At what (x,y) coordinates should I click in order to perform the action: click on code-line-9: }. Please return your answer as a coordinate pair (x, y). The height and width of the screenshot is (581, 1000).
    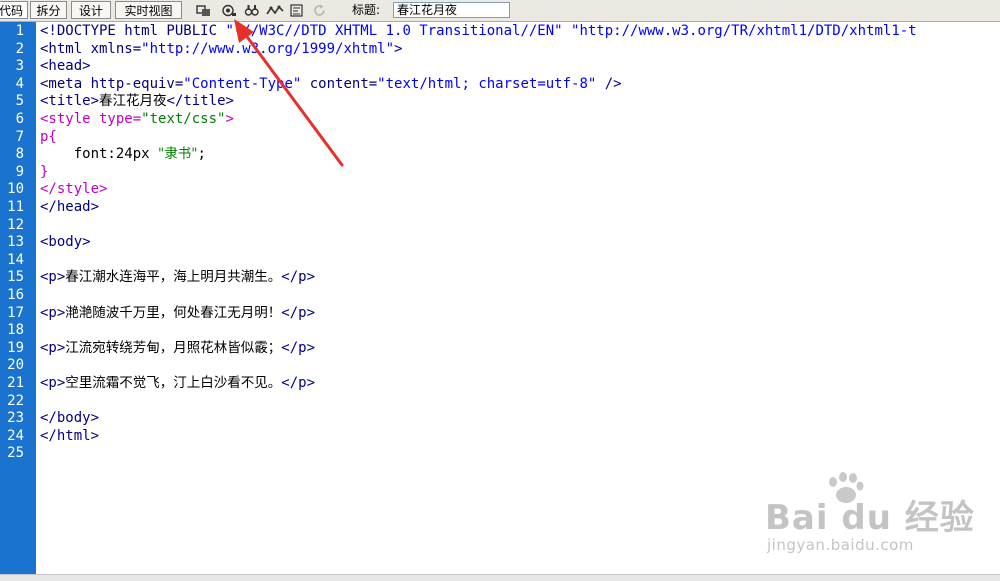
    Looking at the image, I should click on (44, 173).